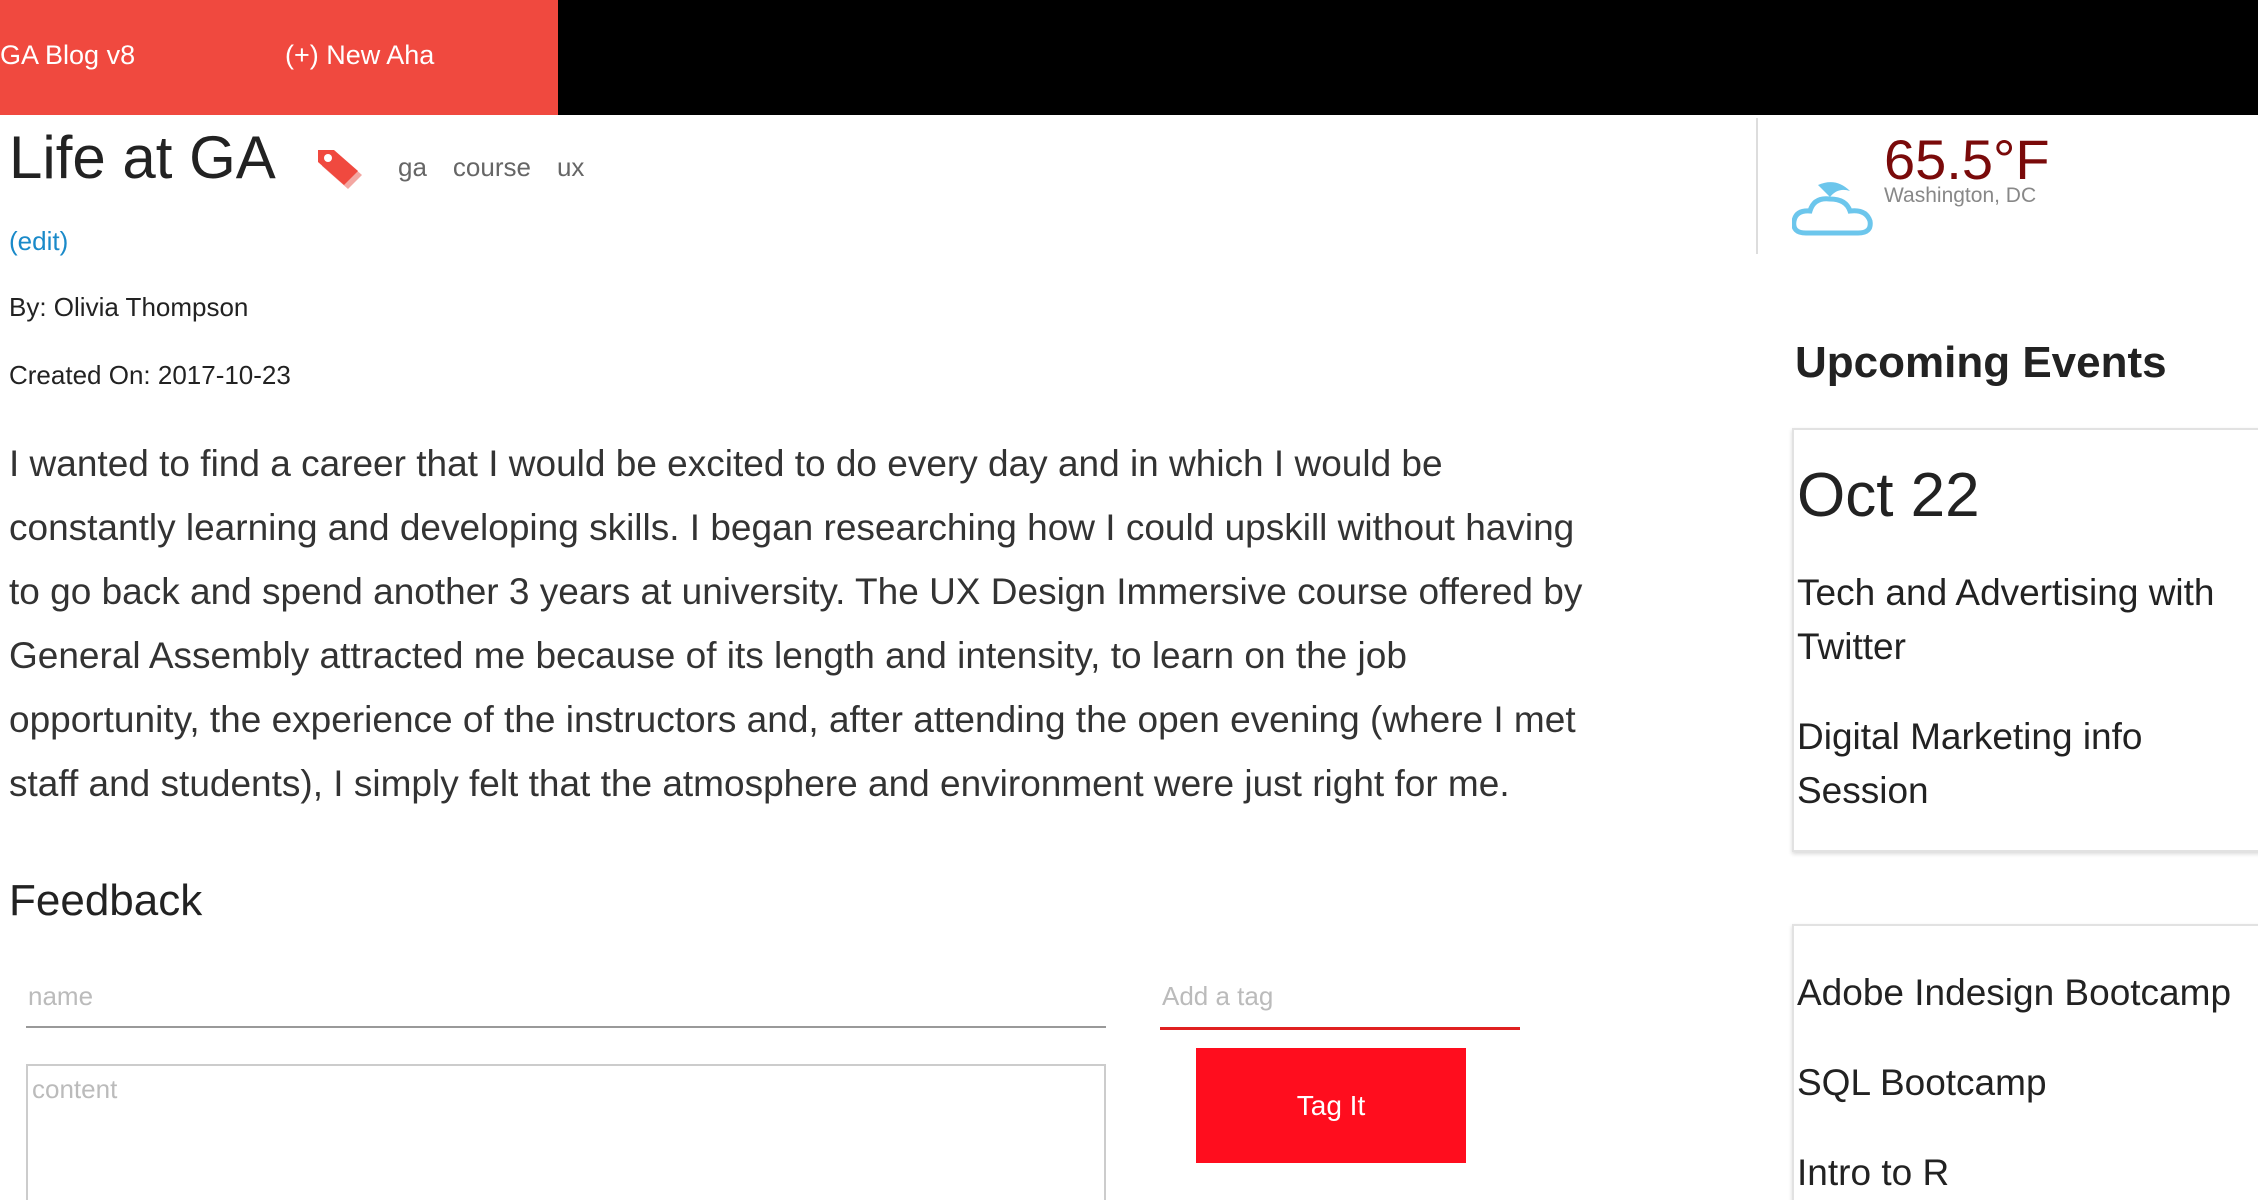 This screenshot has width=2258, height=1200. I want to click on add-tag-input, so click(1340, 998).